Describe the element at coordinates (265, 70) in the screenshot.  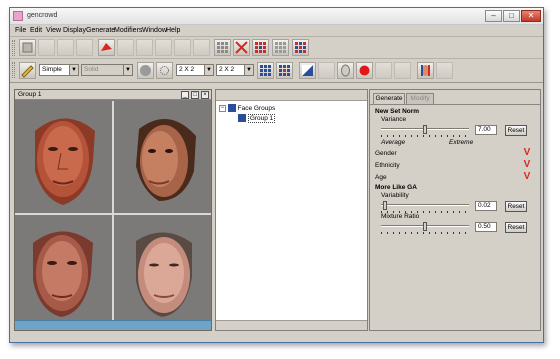
I see `grid-blue-icon` at that location.